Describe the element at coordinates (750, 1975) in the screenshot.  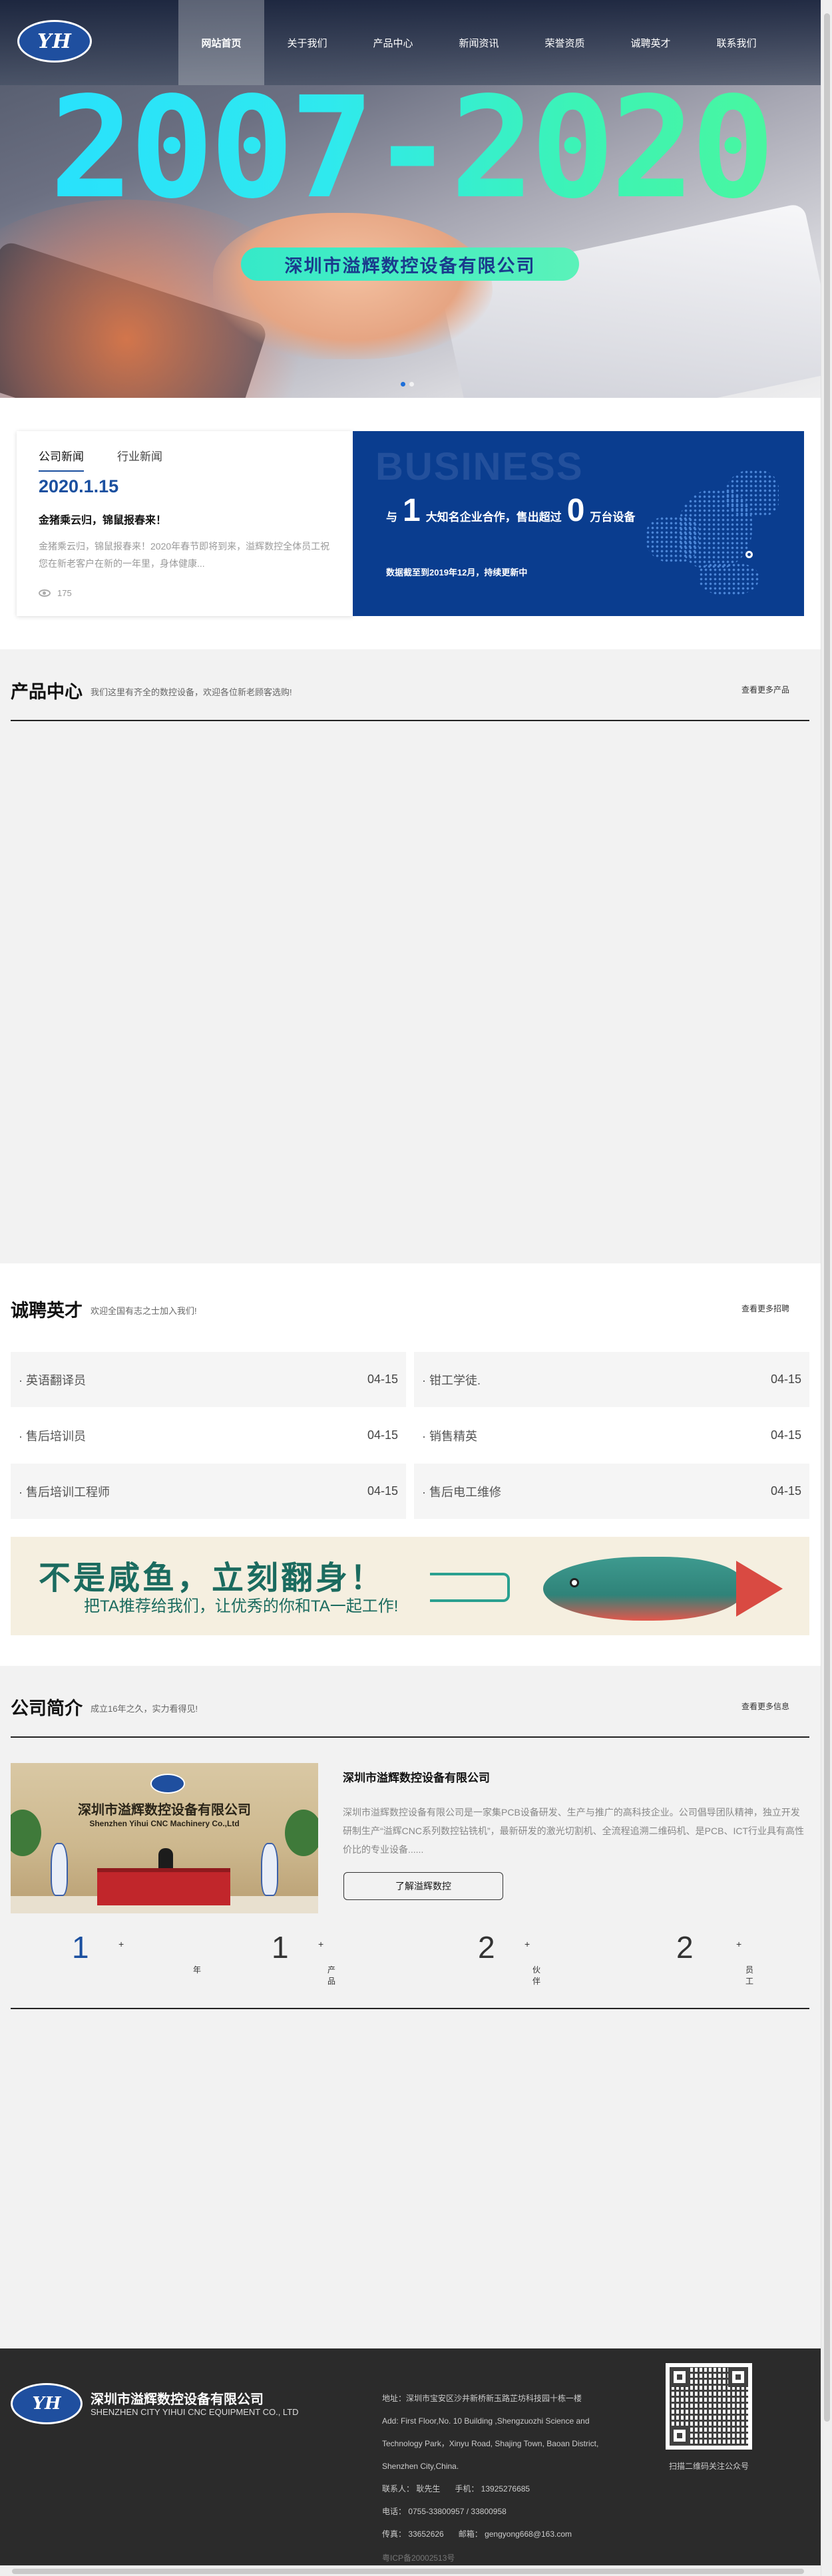
I see `stat-unit: 员工` at that location.